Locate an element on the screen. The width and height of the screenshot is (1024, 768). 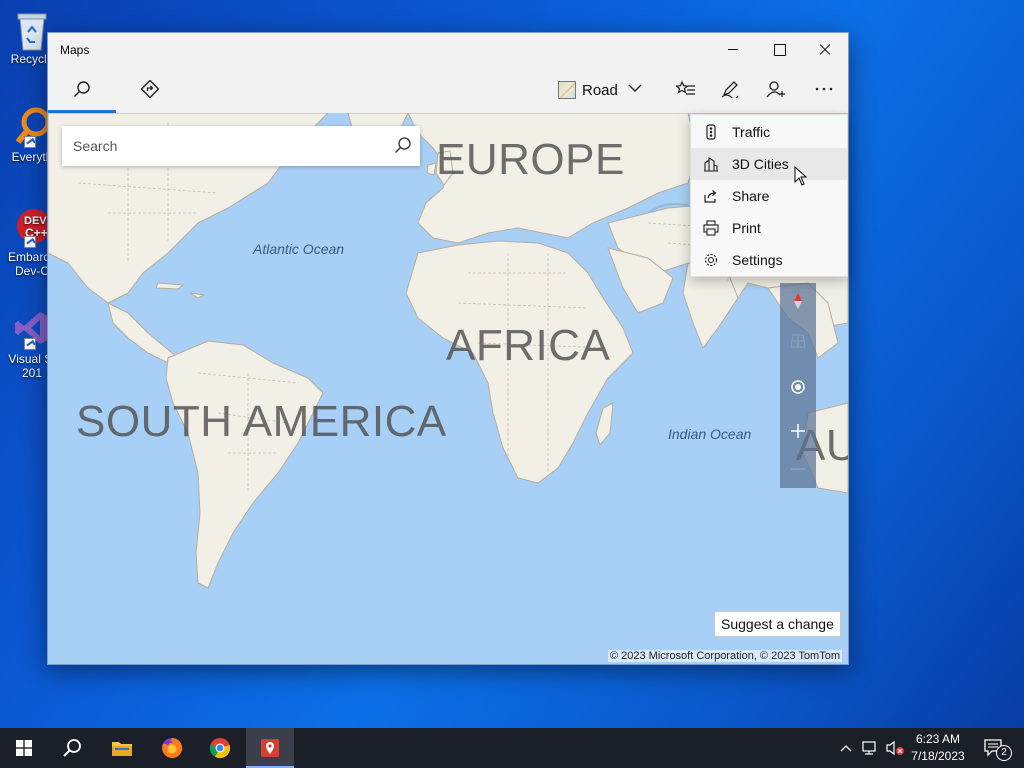
favorites-icon is located at coordinates (685, 87).